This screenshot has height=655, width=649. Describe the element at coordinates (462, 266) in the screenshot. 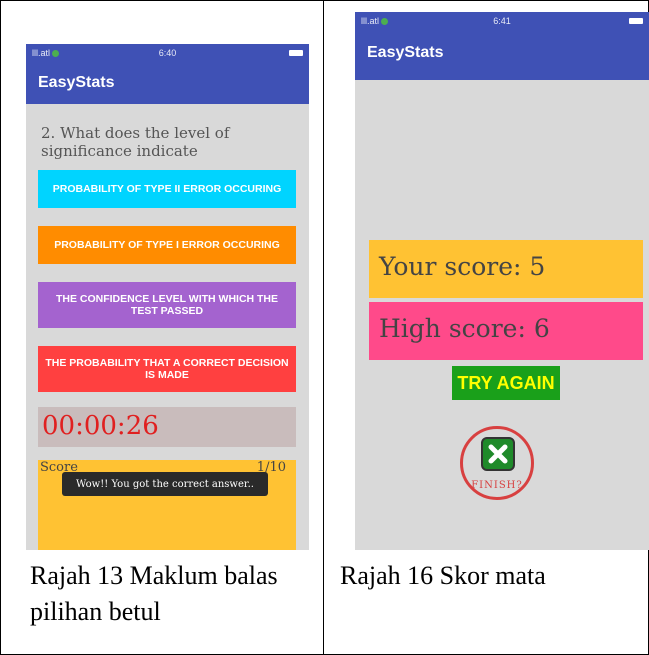

I see `your-score-text: Your score: 5` at that location.